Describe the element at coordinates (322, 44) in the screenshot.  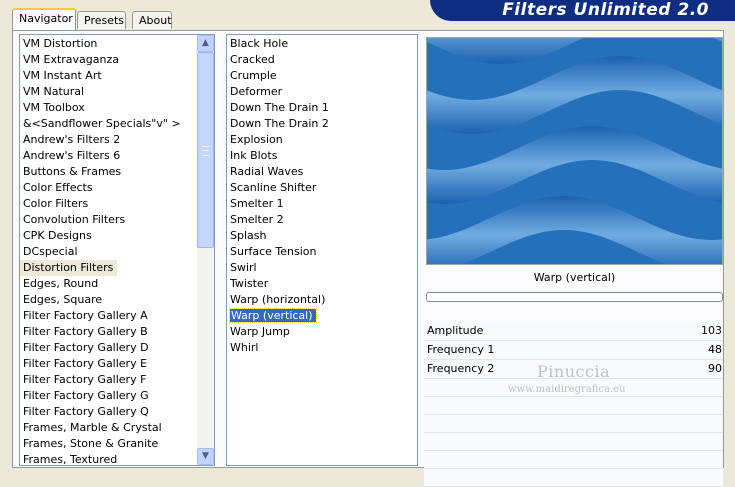
I see `filter-item: Black Hole` at that location.